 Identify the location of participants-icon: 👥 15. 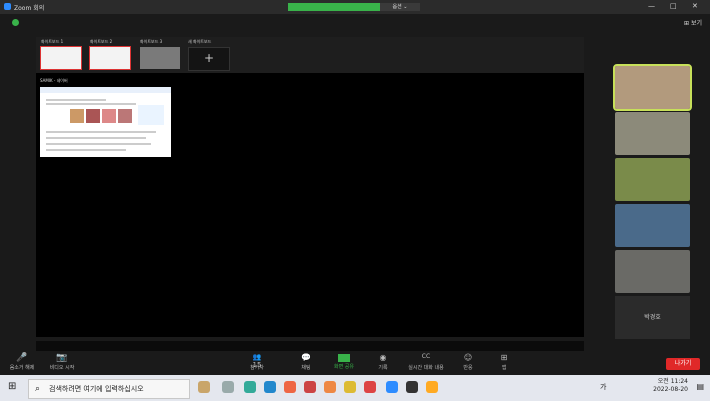
(257, 361).